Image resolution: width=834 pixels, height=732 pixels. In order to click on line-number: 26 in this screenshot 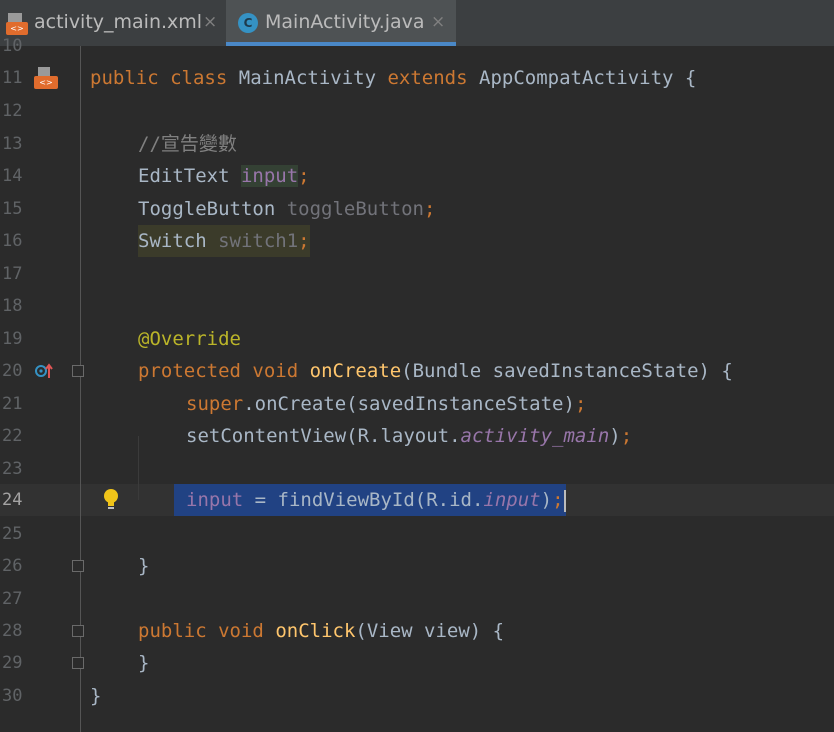, I will do `click(12, 566)`.